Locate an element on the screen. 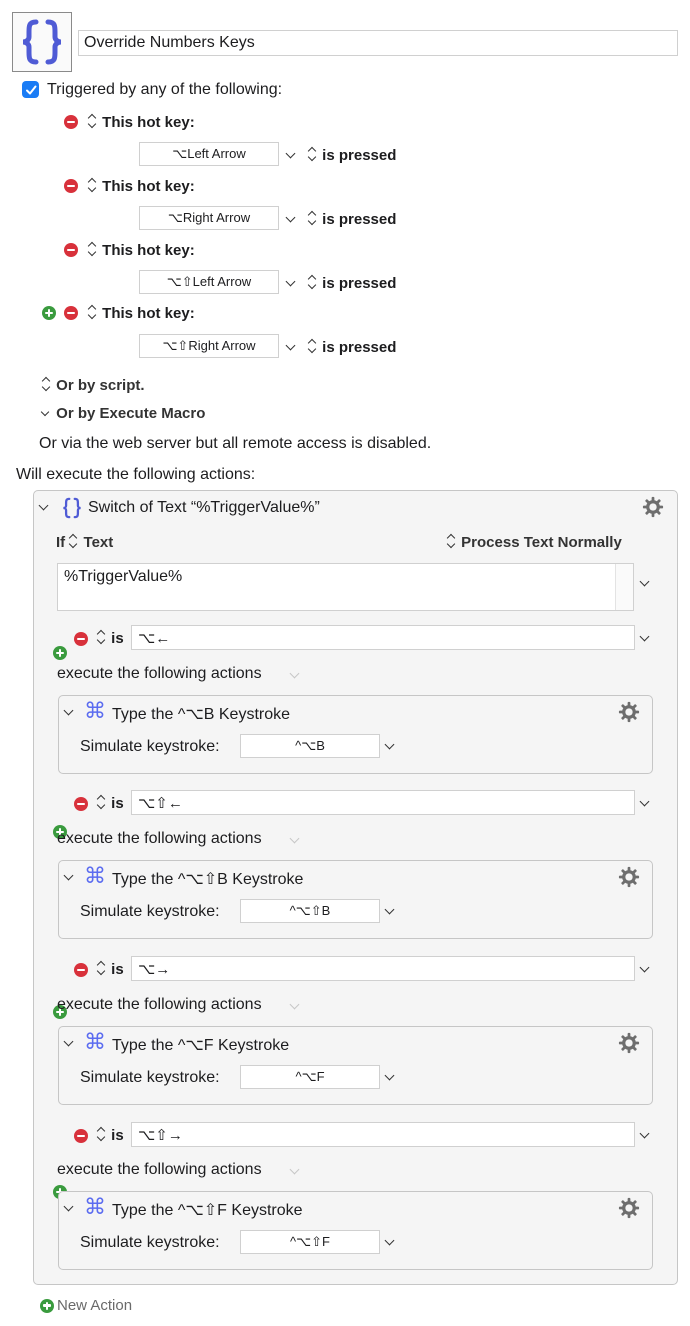  case-value-field: ⌥⇧← is located at coordinates (383, 802).